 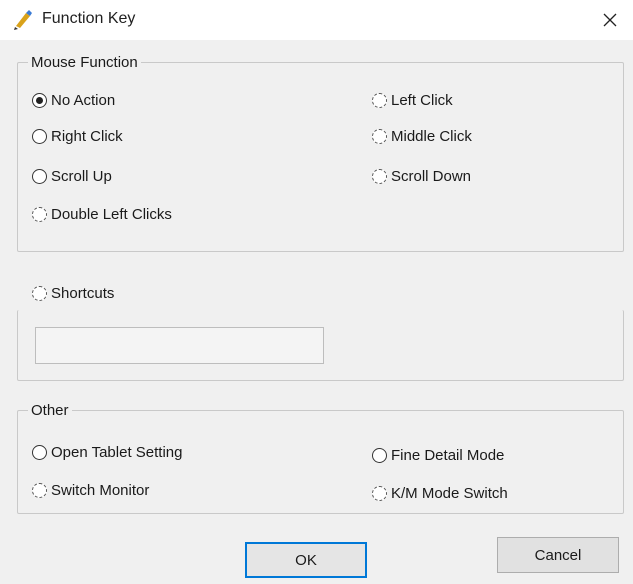 What do you see at coordinates (449, 493) in the screenshot?
I see `radio-label: K/M Mode Switch` at bounding box center [449, 493].